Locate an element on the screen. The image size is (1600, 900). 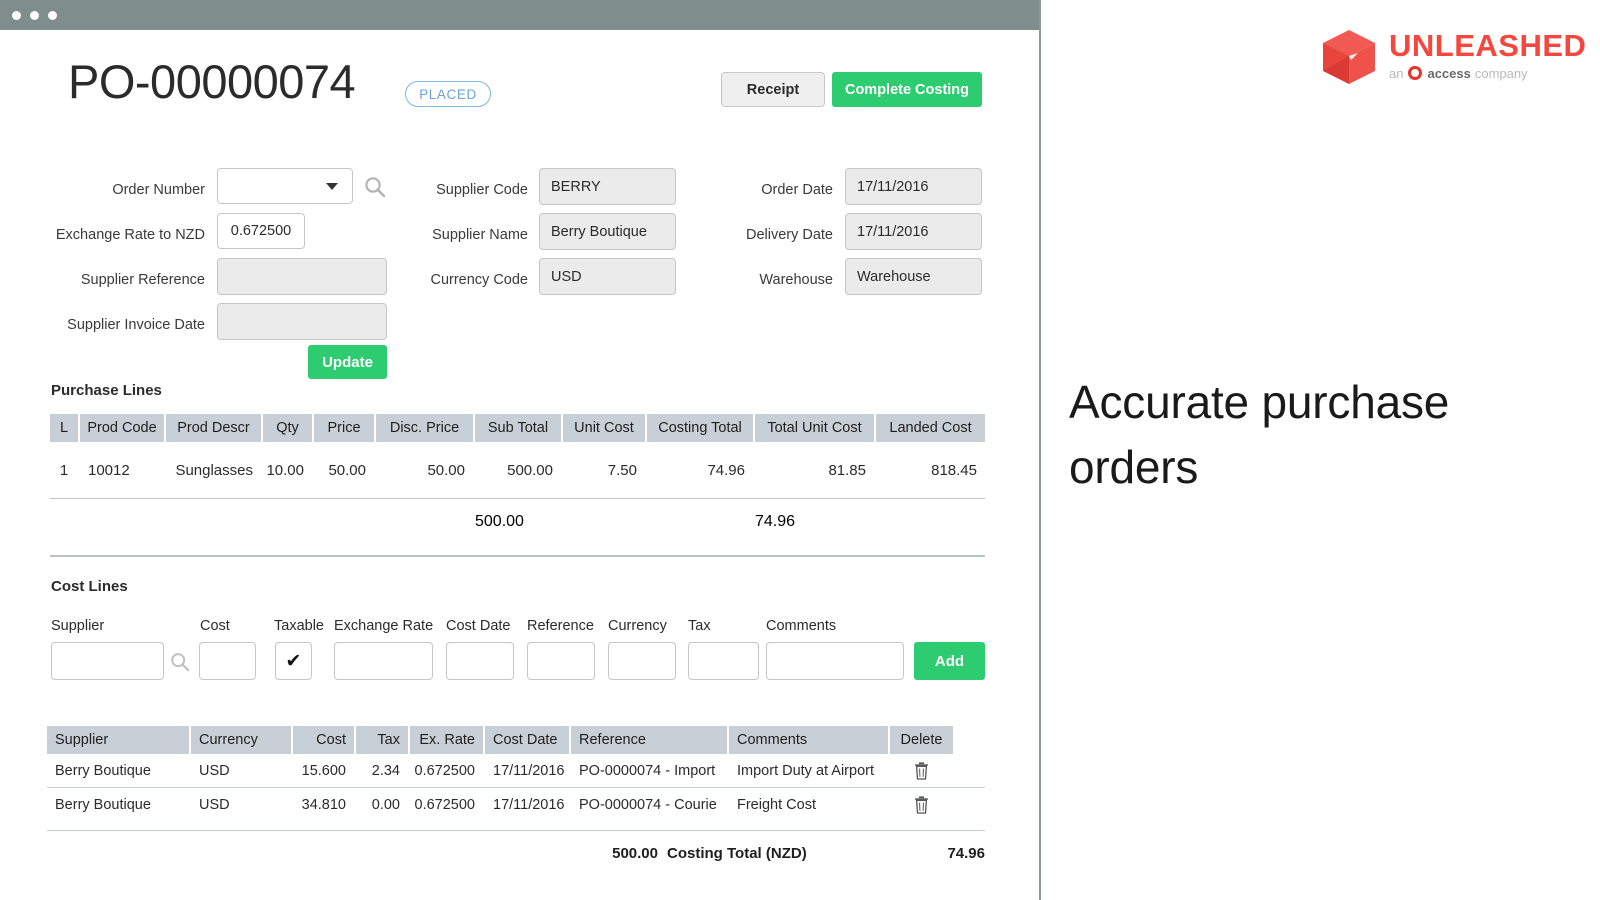
window-titlebar is located at coordinates (519, 15).